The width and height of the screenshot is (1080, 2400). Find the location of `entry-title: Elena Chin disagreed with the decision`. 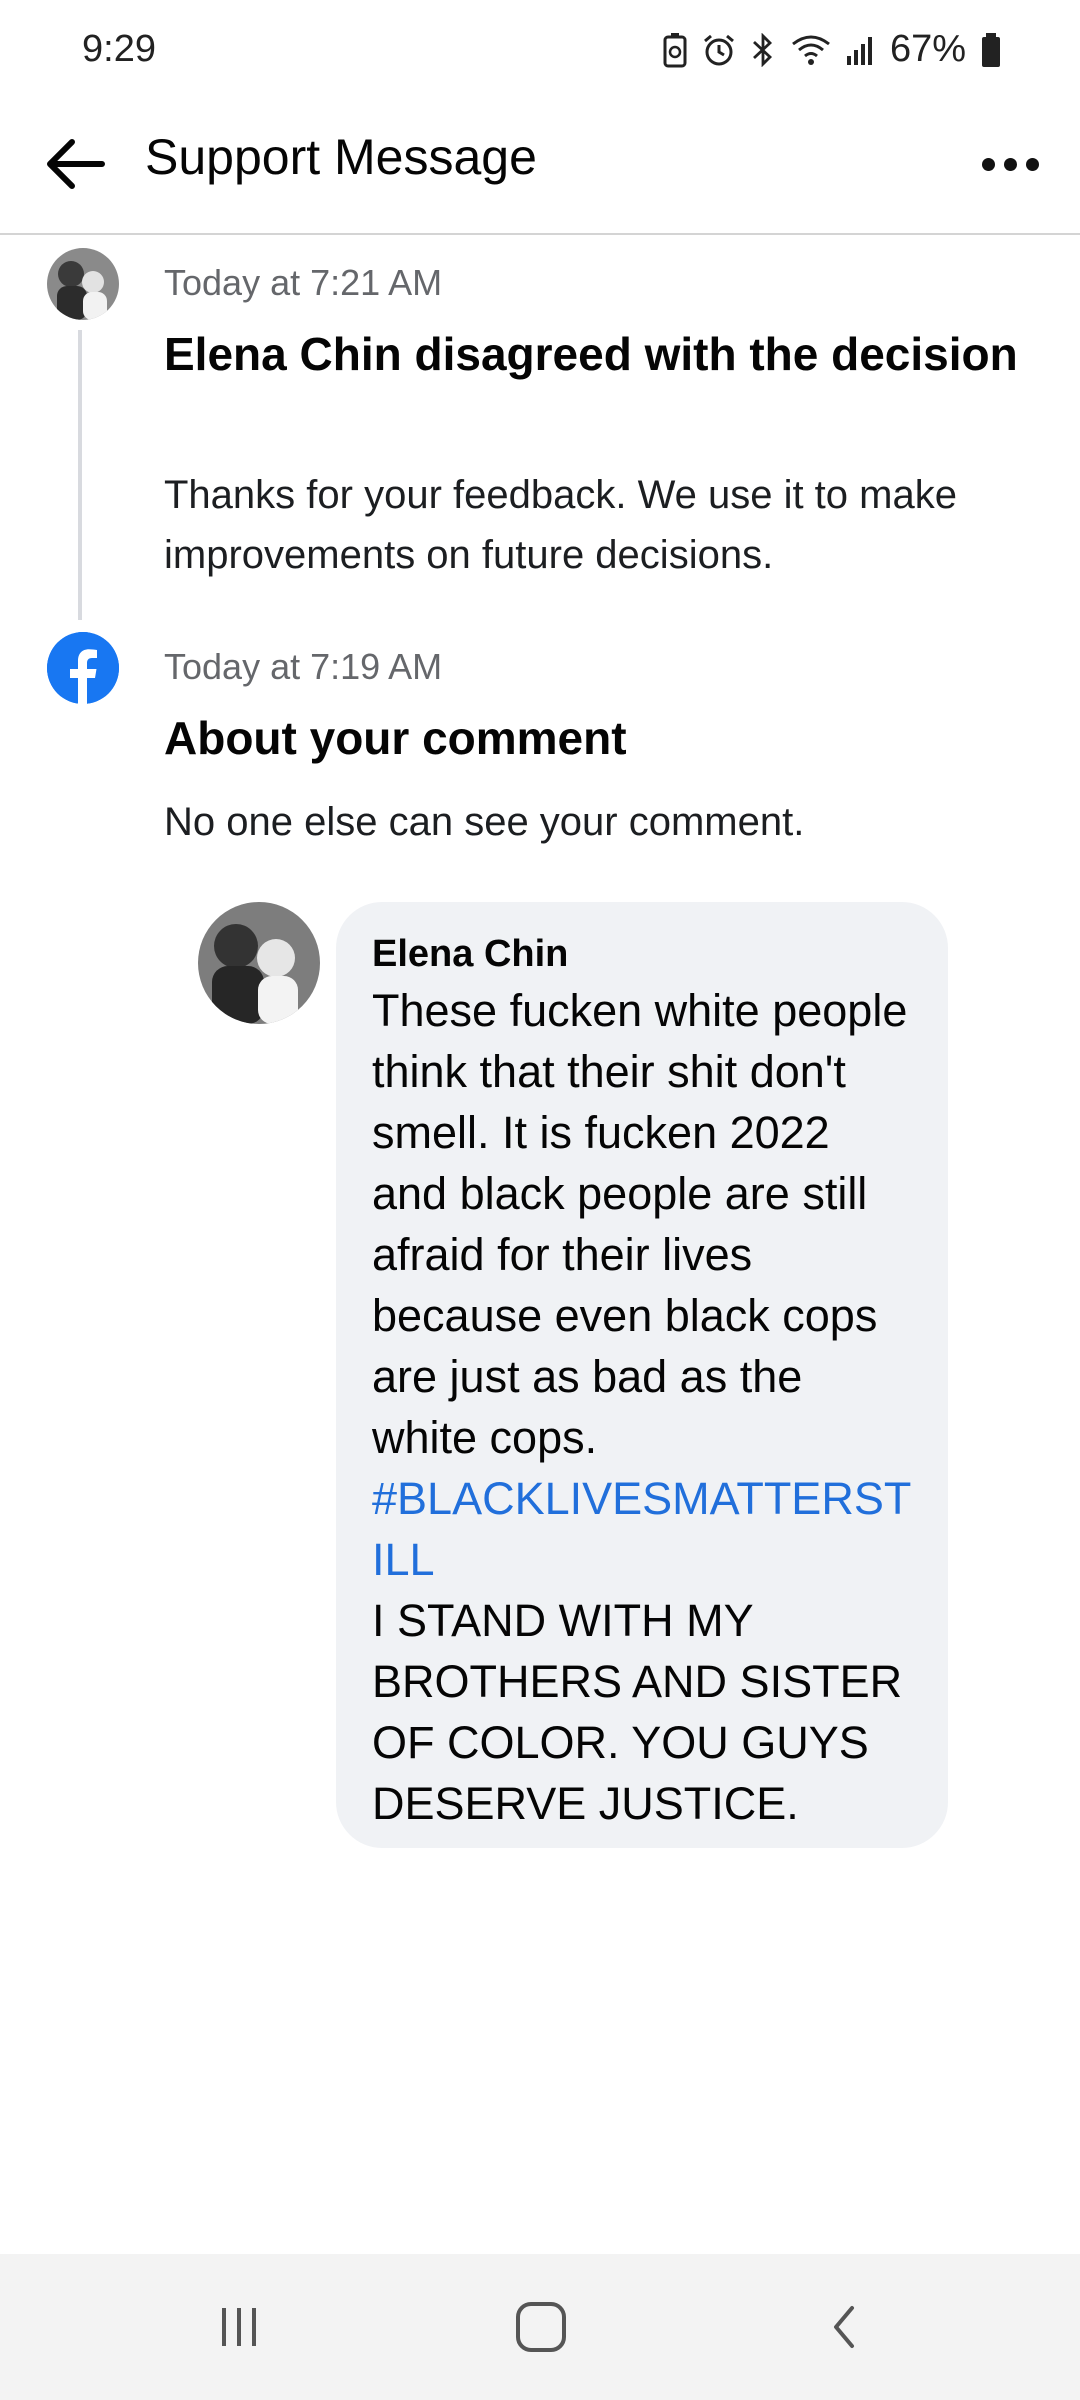

entry-title: Elena Chin disagreed with the decision is located at coordinates (591, 354).